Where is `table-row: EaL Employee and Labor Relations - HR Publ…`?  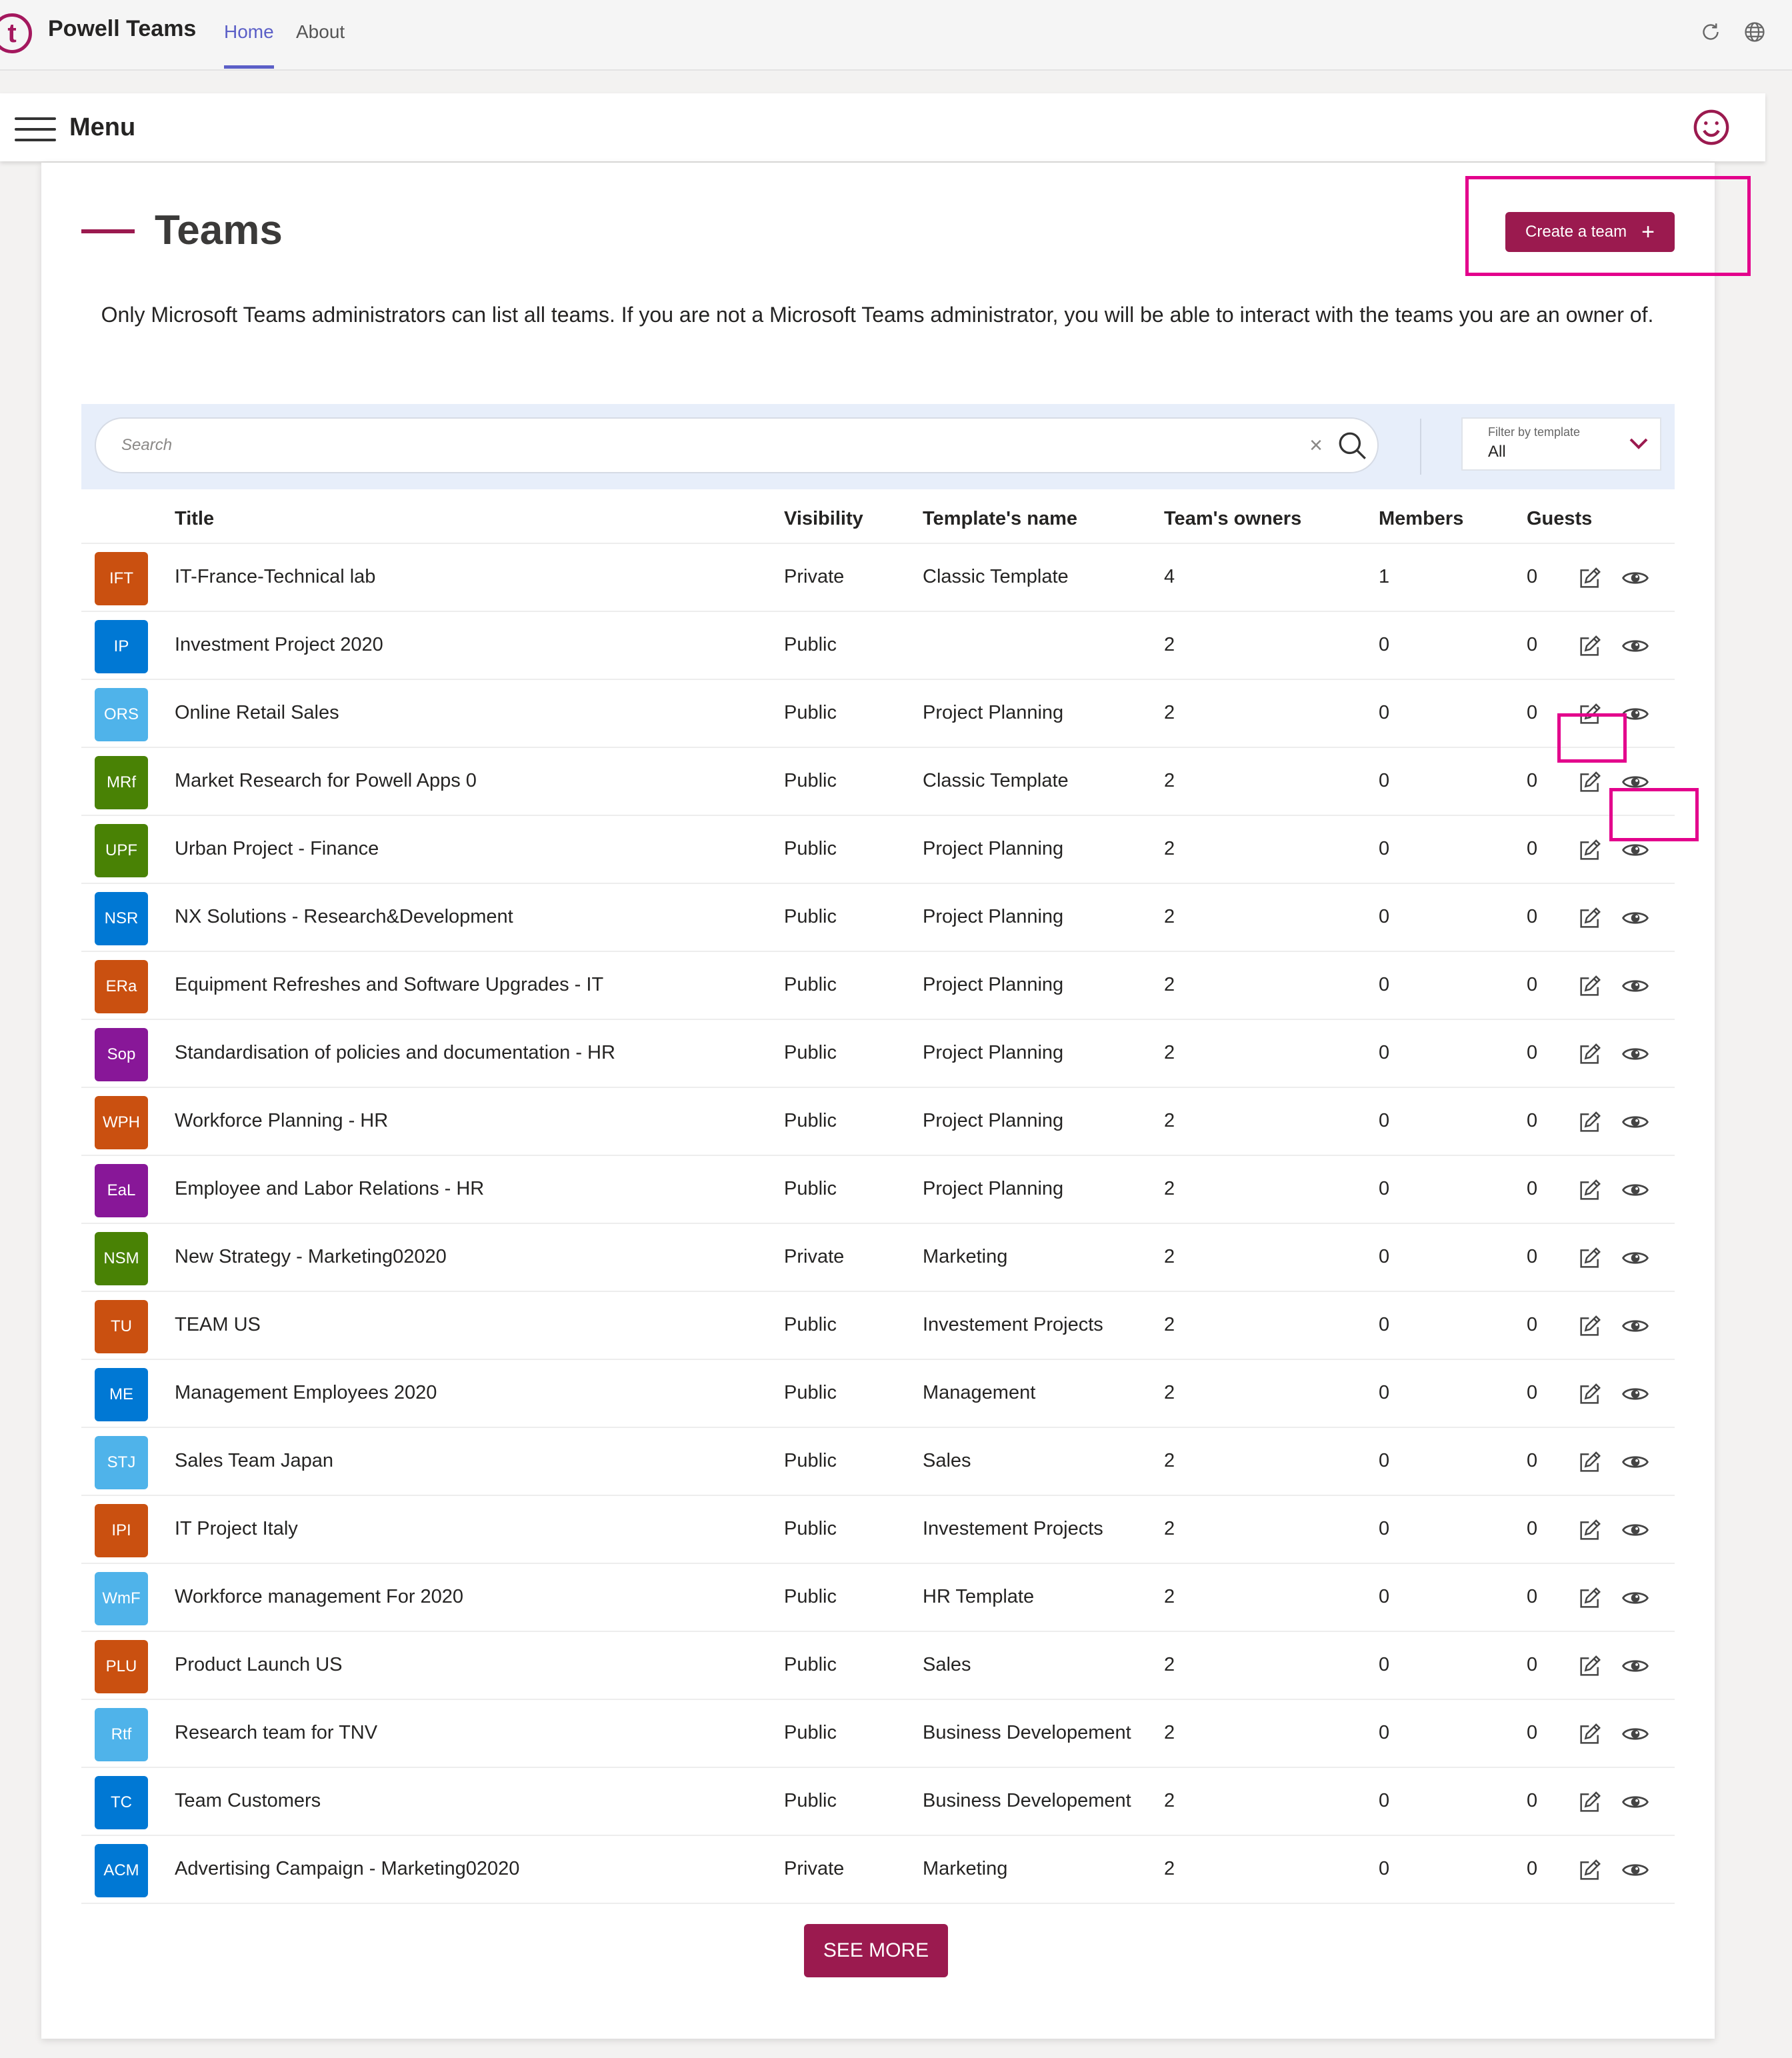
table-row: EaL Employee and Labor Relations - HR Publ… is located at coordinates (878, 1190).